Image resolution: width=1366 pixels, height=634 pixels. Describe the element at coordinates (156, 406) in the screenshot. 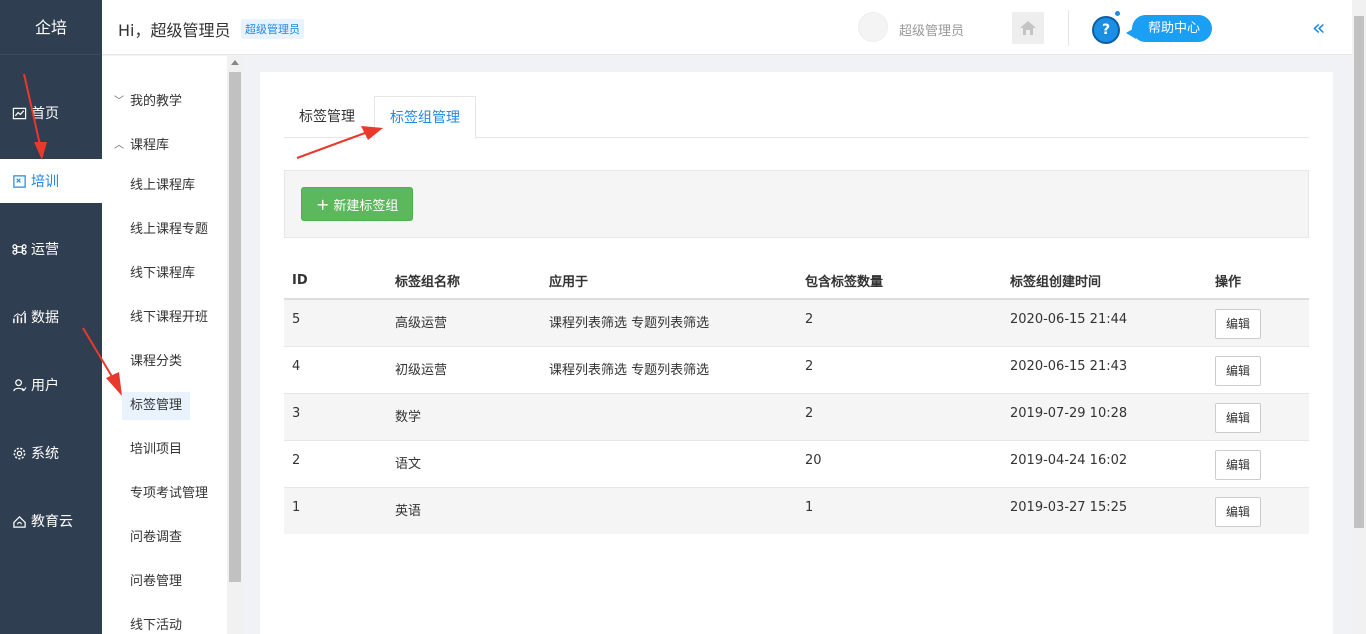

I see `submenu-item-tag-management: 标签管理` at that location.